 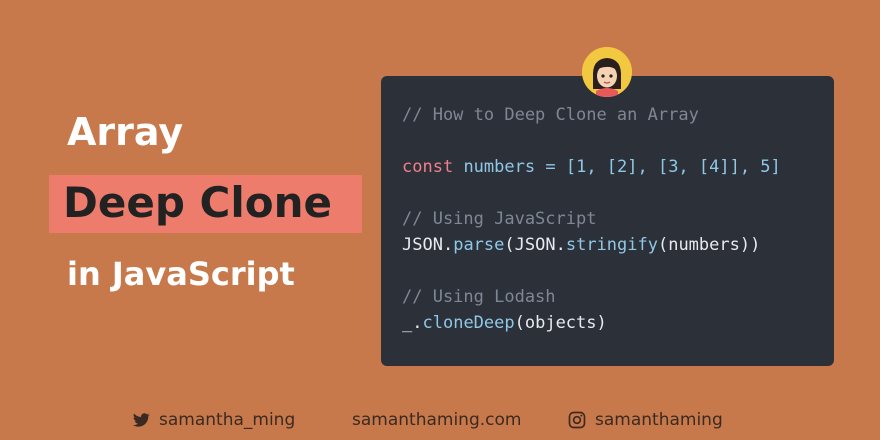 I want to click on code-keyword: const, so click(x=428, y=167).